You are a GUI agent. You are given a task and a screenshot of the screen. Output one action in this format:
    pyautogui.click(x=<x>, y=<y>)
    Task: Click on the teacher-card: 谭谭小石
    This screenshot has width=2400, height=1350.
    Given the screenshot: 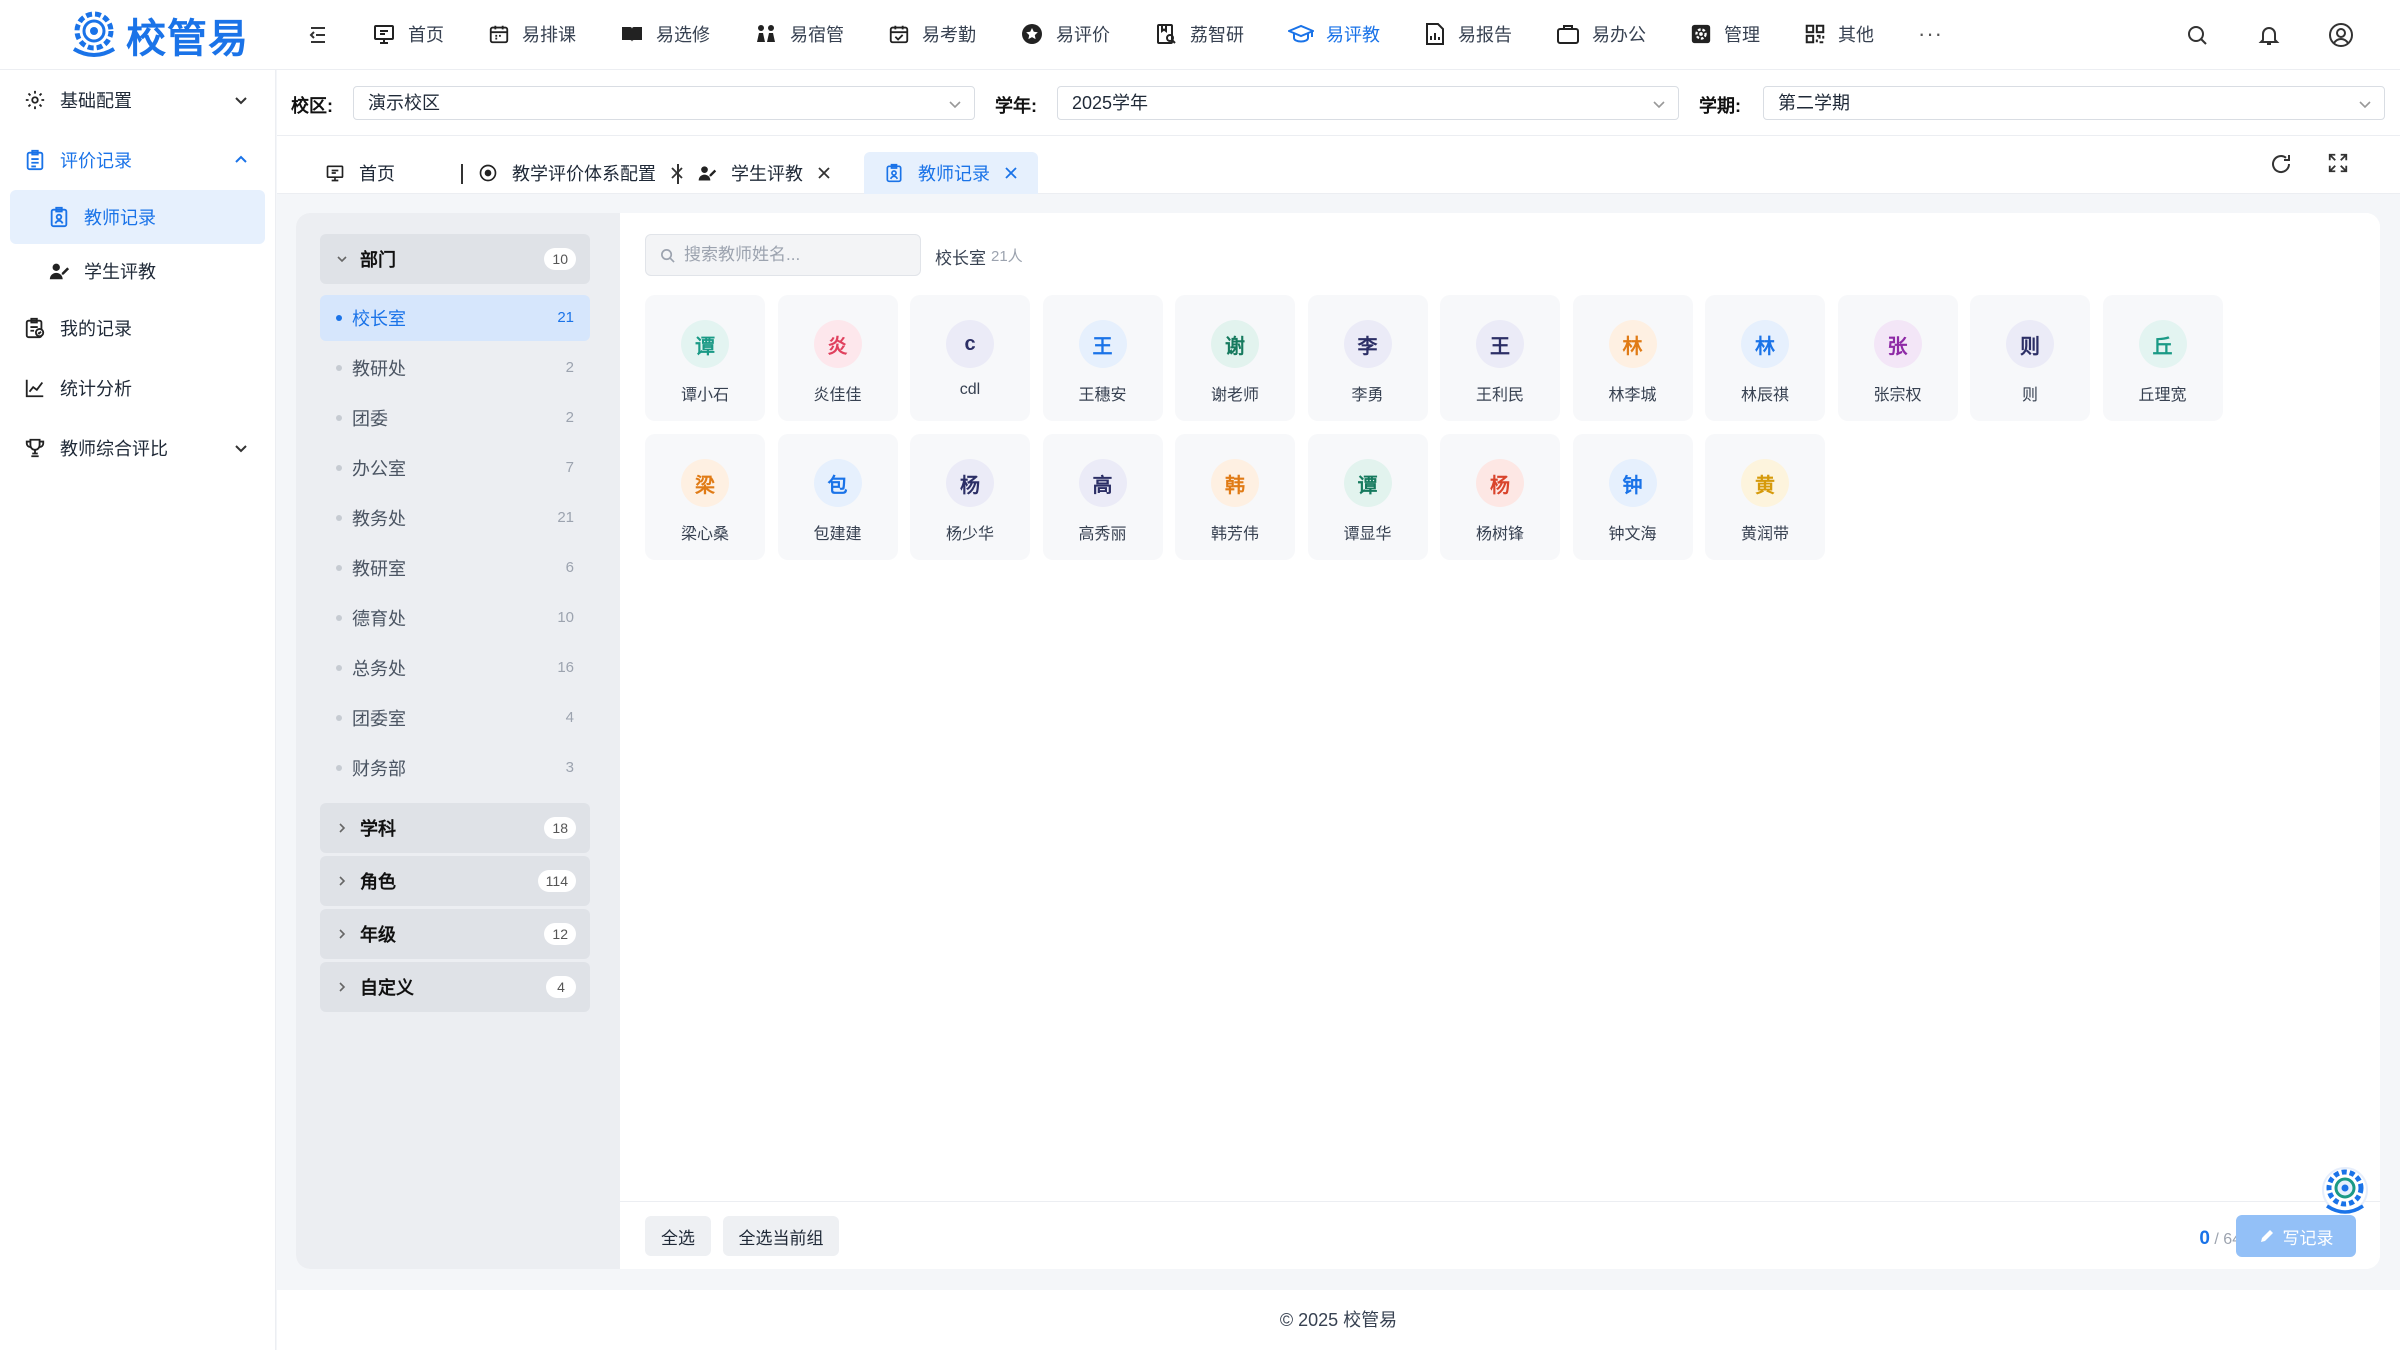 What is the action you would take?
    pyautogui.click(x=705, y=358)
    